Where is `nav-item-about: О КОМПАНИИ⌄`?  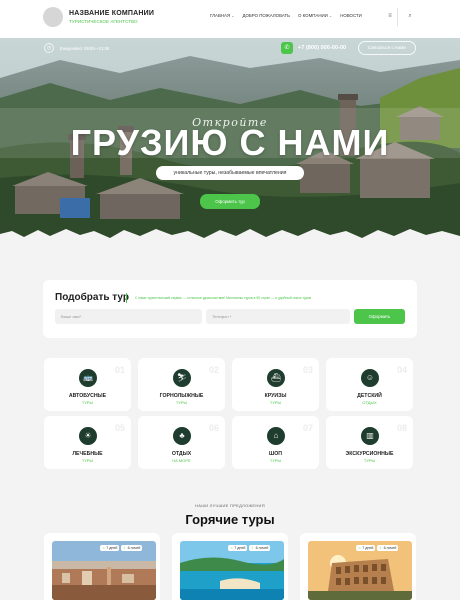 nav-item-about: О КОМПАНИИ⌄ is located at coordinates (315, 15).